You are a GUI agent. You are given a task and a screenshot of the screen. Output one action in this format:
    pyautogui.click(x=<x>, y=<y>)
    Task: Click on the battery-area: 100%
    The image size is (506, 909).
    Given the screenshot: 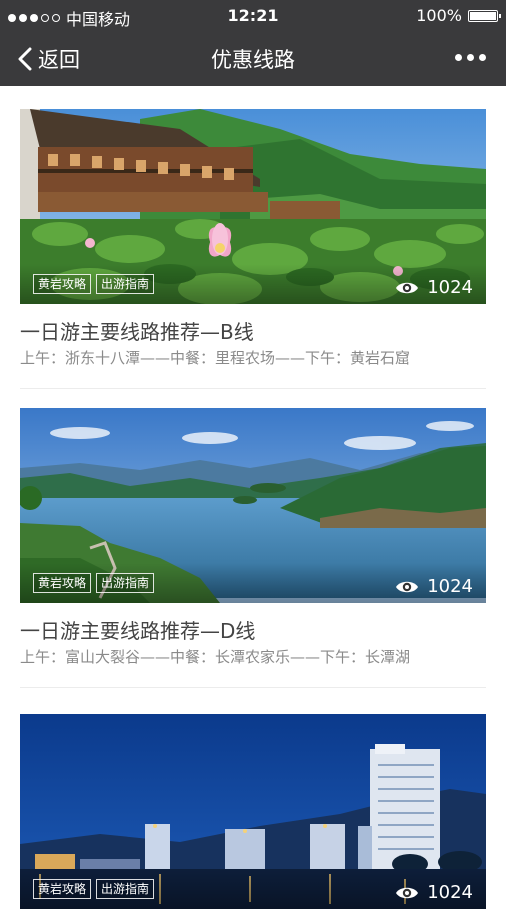 What is the action you would take?
    pyautogui.click(x=458, y=15)
    